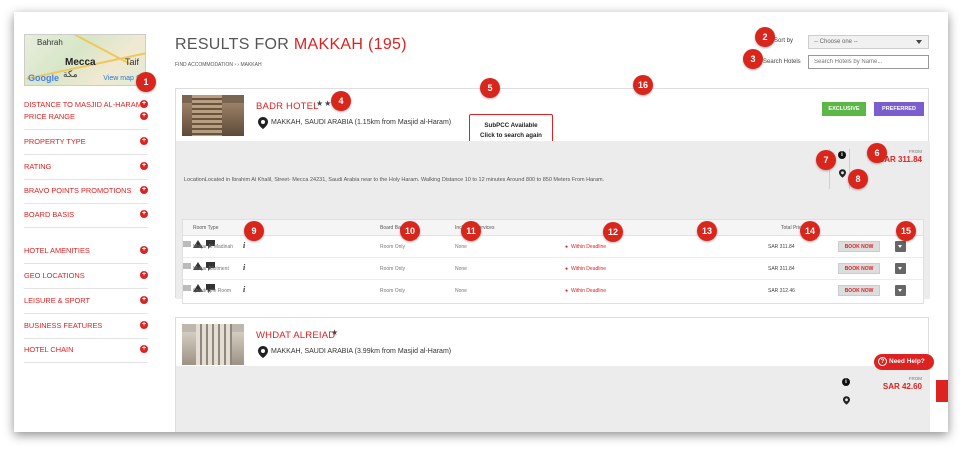 This screenshot has width=975, height=451. I want to click on callout-marker: 9, so click(254, 231).